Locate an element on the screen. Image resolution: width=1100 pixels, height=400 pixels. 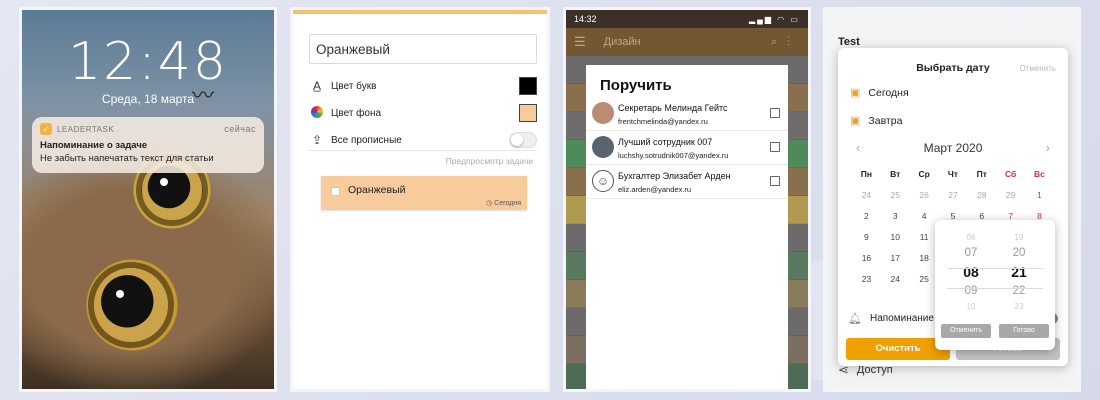
hours-wheel: 06 07 08 09 10 is located at coordinates (971, 272).